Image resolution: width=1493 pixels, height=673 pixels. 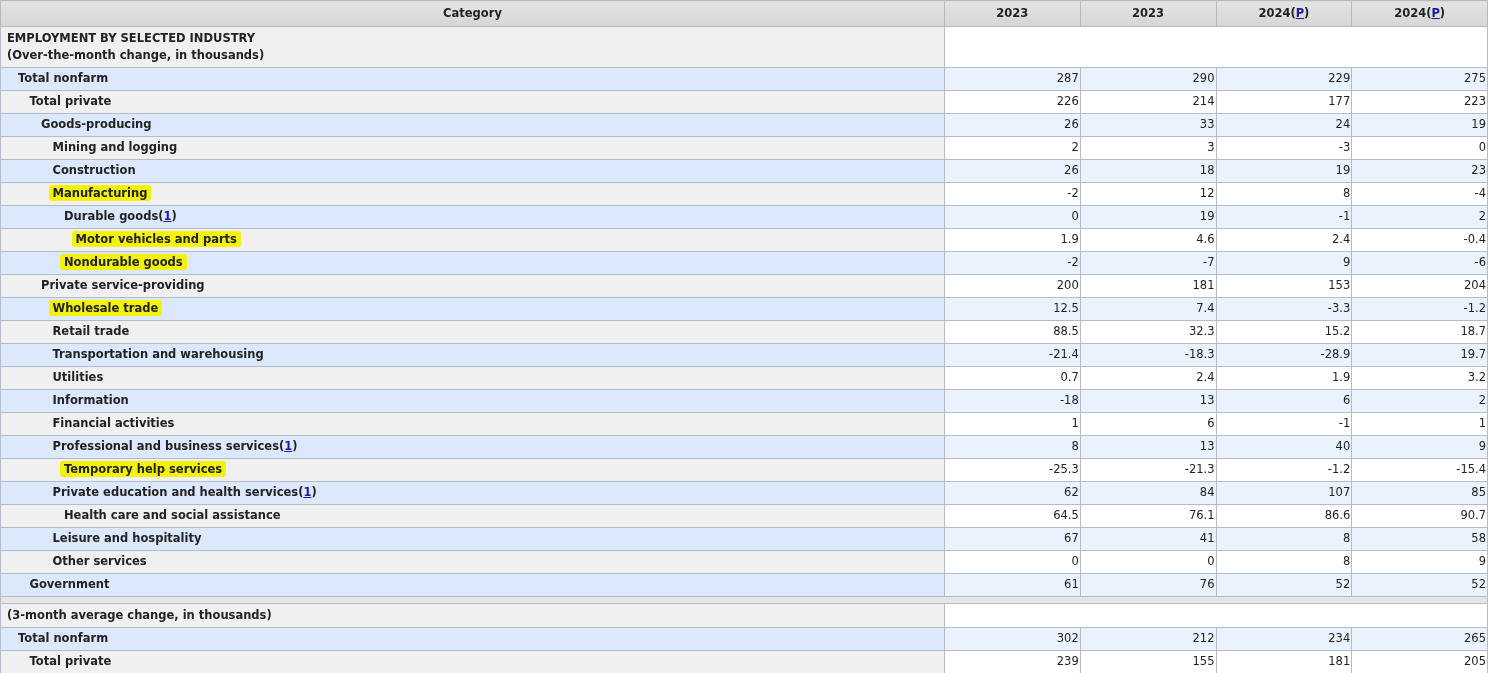 I want to click on section-heading: (Over-the-month change, in thousands), so click(x=136, y=55).